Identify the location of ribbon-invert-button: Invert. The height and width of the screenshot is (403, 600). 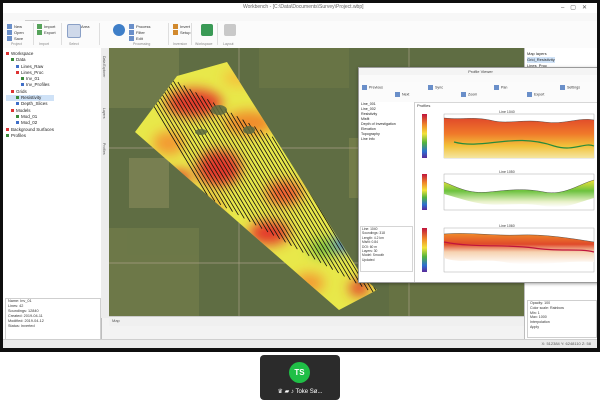
(181, 27).